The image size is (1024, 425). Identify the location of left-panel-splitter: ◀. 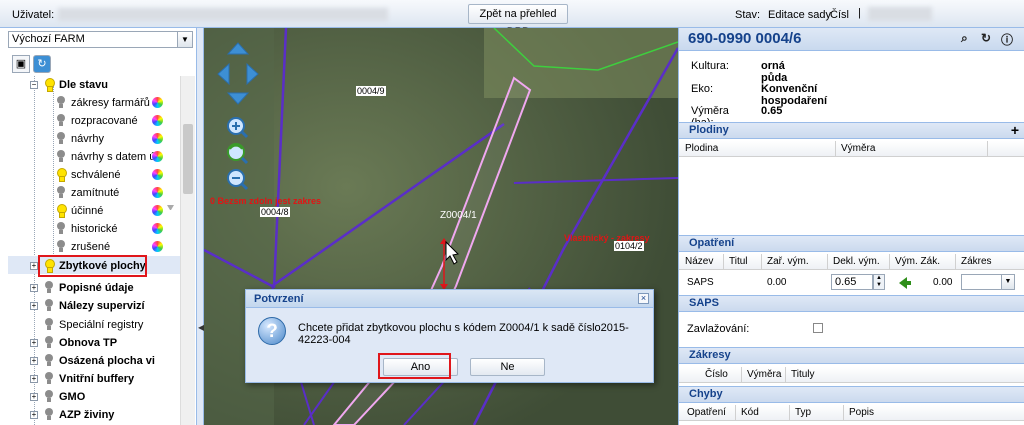
(200, 226).